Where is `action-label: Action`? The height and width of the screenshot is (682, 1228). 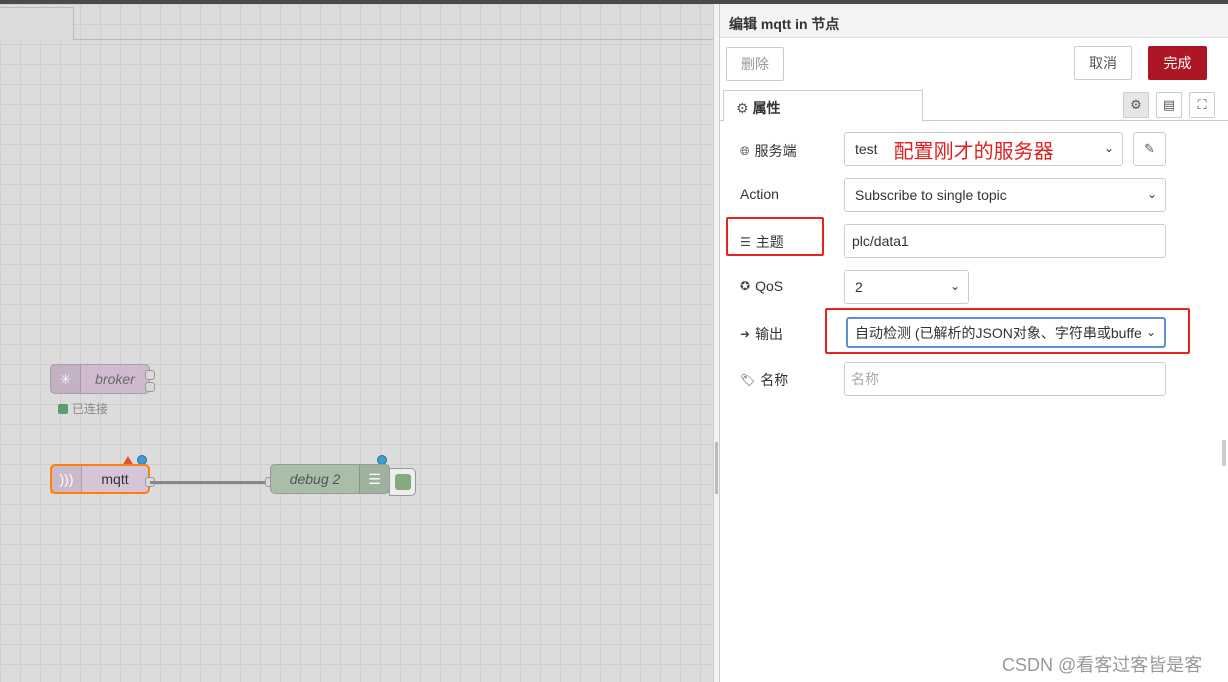
action-label: Action is located at coordinates (759, 194).